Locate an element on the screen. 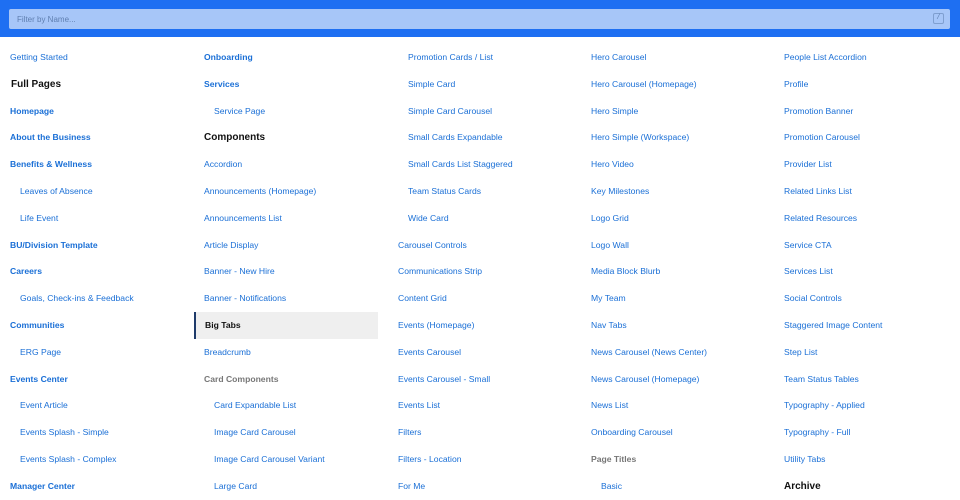 This screenshot has height=500, width=960. nav-section-link: Events Center is located at coordinates (39, 379).